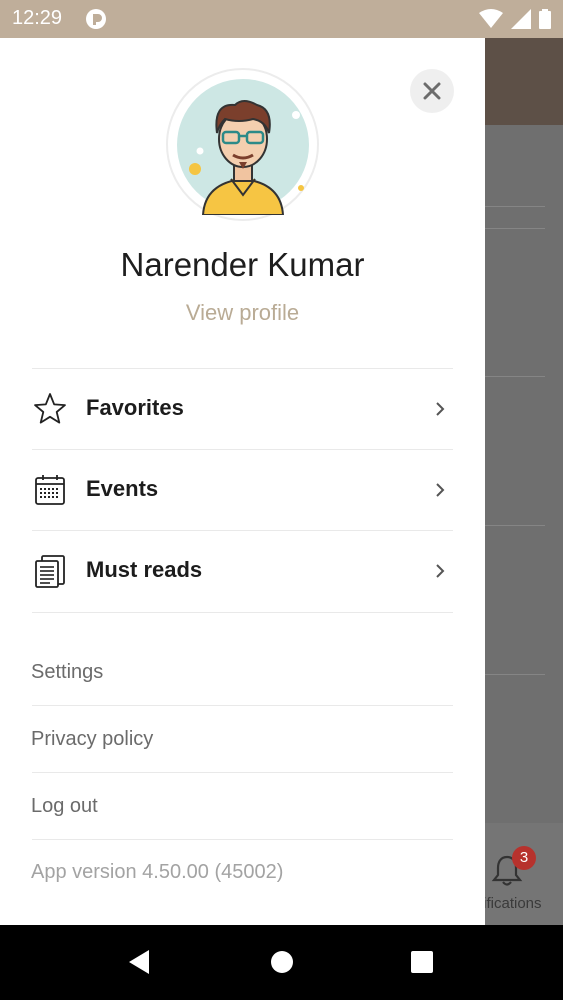 Image resolution: width=563 pixels, height=1000 pixels. I want to click on close-button, so click(432, 91).